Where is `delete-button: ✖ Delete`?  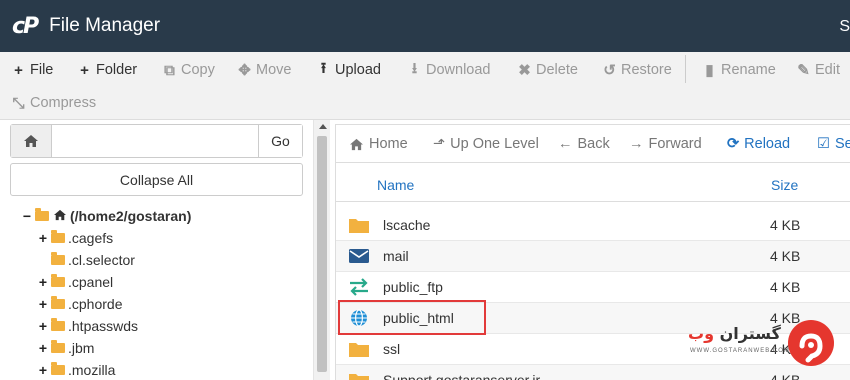
delete-button: ✖ Delete is located at coordinates (548, 70).